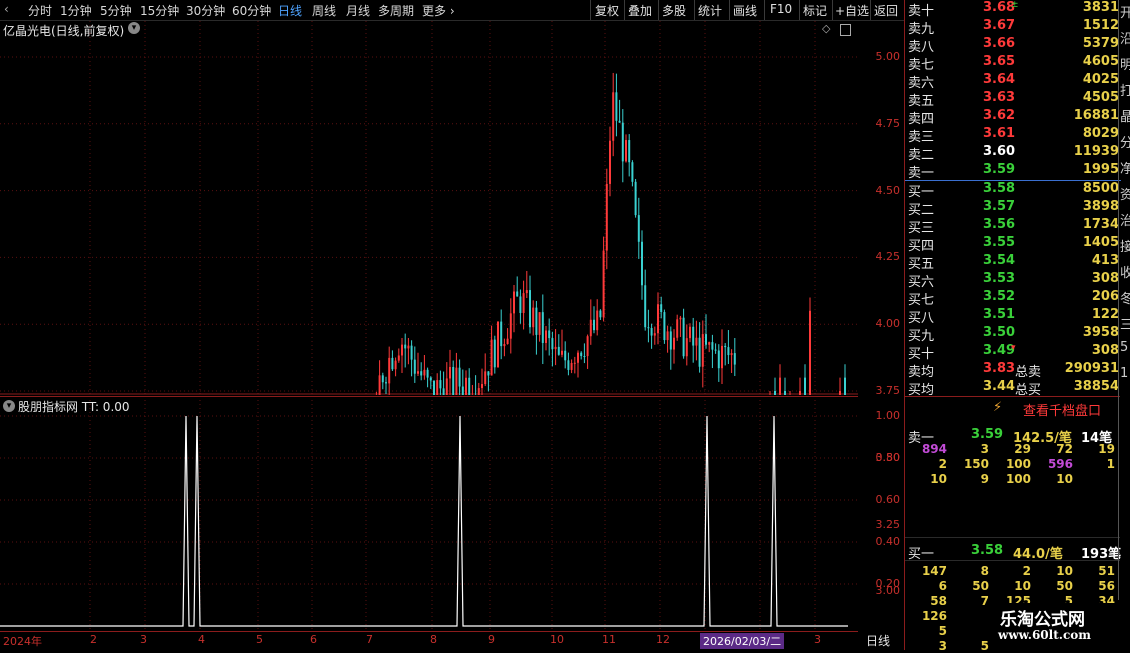 This screenshot has height=653, width=1130. Describe the element at coordinates (9, 406) in the screenshot. I see `indicator-options-icon: ▾` at that location.